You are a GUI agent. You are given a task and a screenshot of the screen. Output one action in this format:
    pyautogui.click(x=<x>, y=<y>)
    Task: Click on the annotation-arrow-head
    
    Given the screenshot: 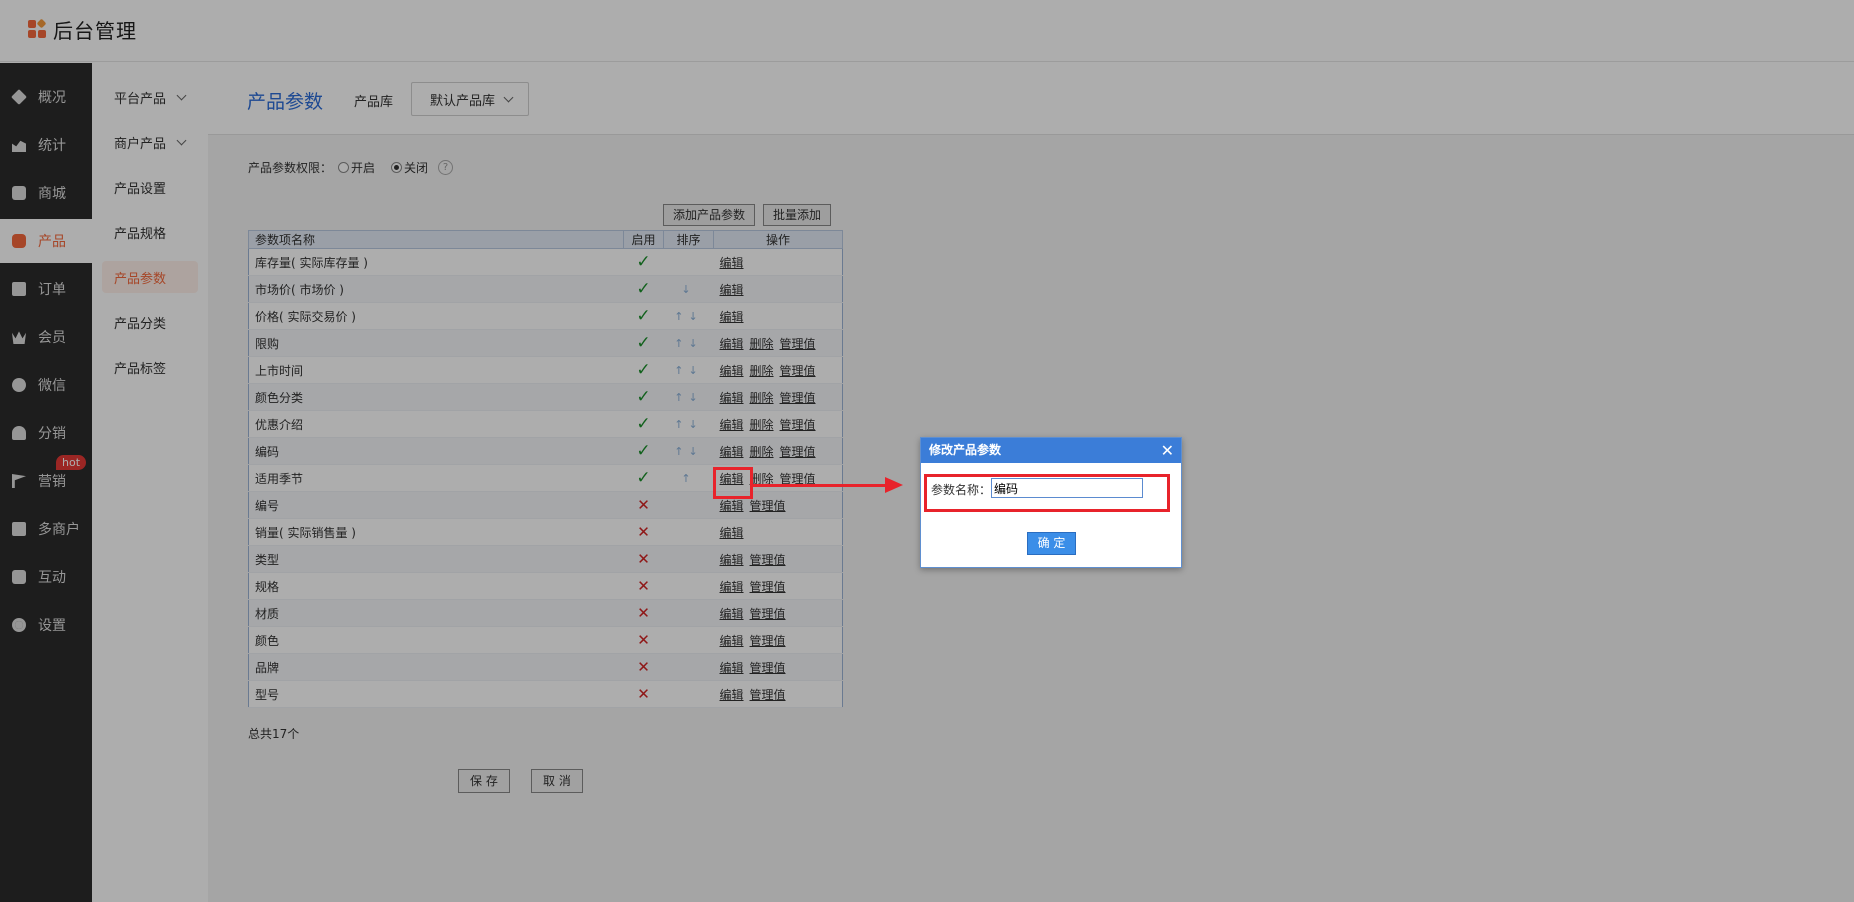 What is the action you would take?
    pyautogui.click(x=894, y=485)
    